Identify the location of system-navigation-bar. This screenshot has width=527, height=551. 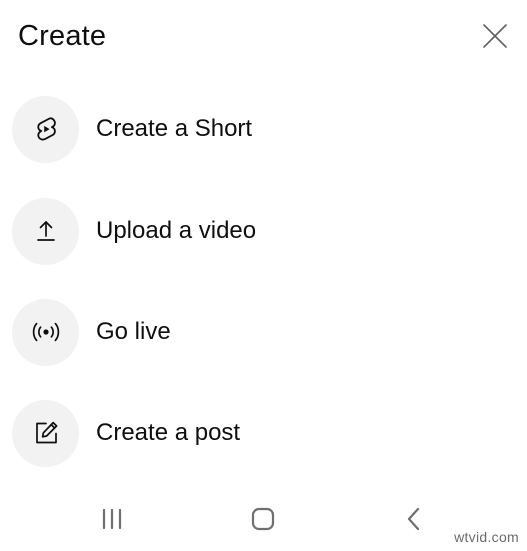
(263, 519).